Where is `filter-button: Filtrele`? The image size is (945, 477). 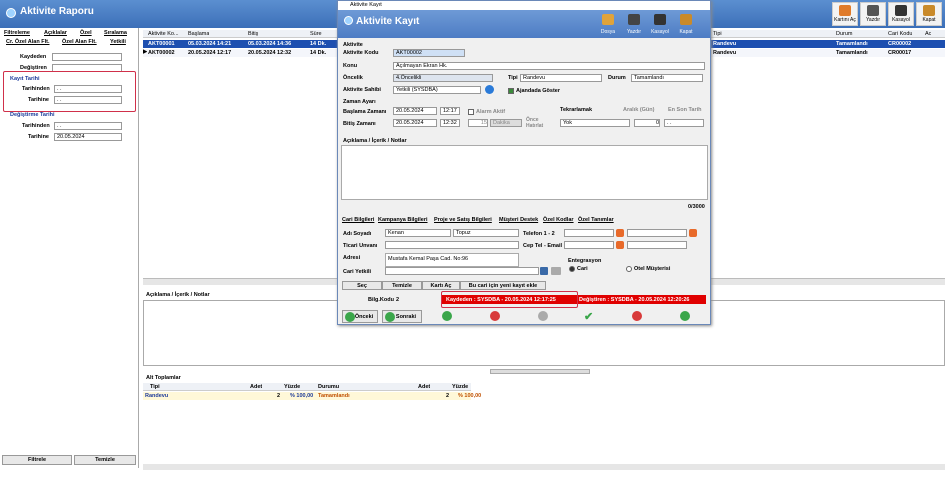 filter-button: Filtrele is located at coordinates (37, 460).